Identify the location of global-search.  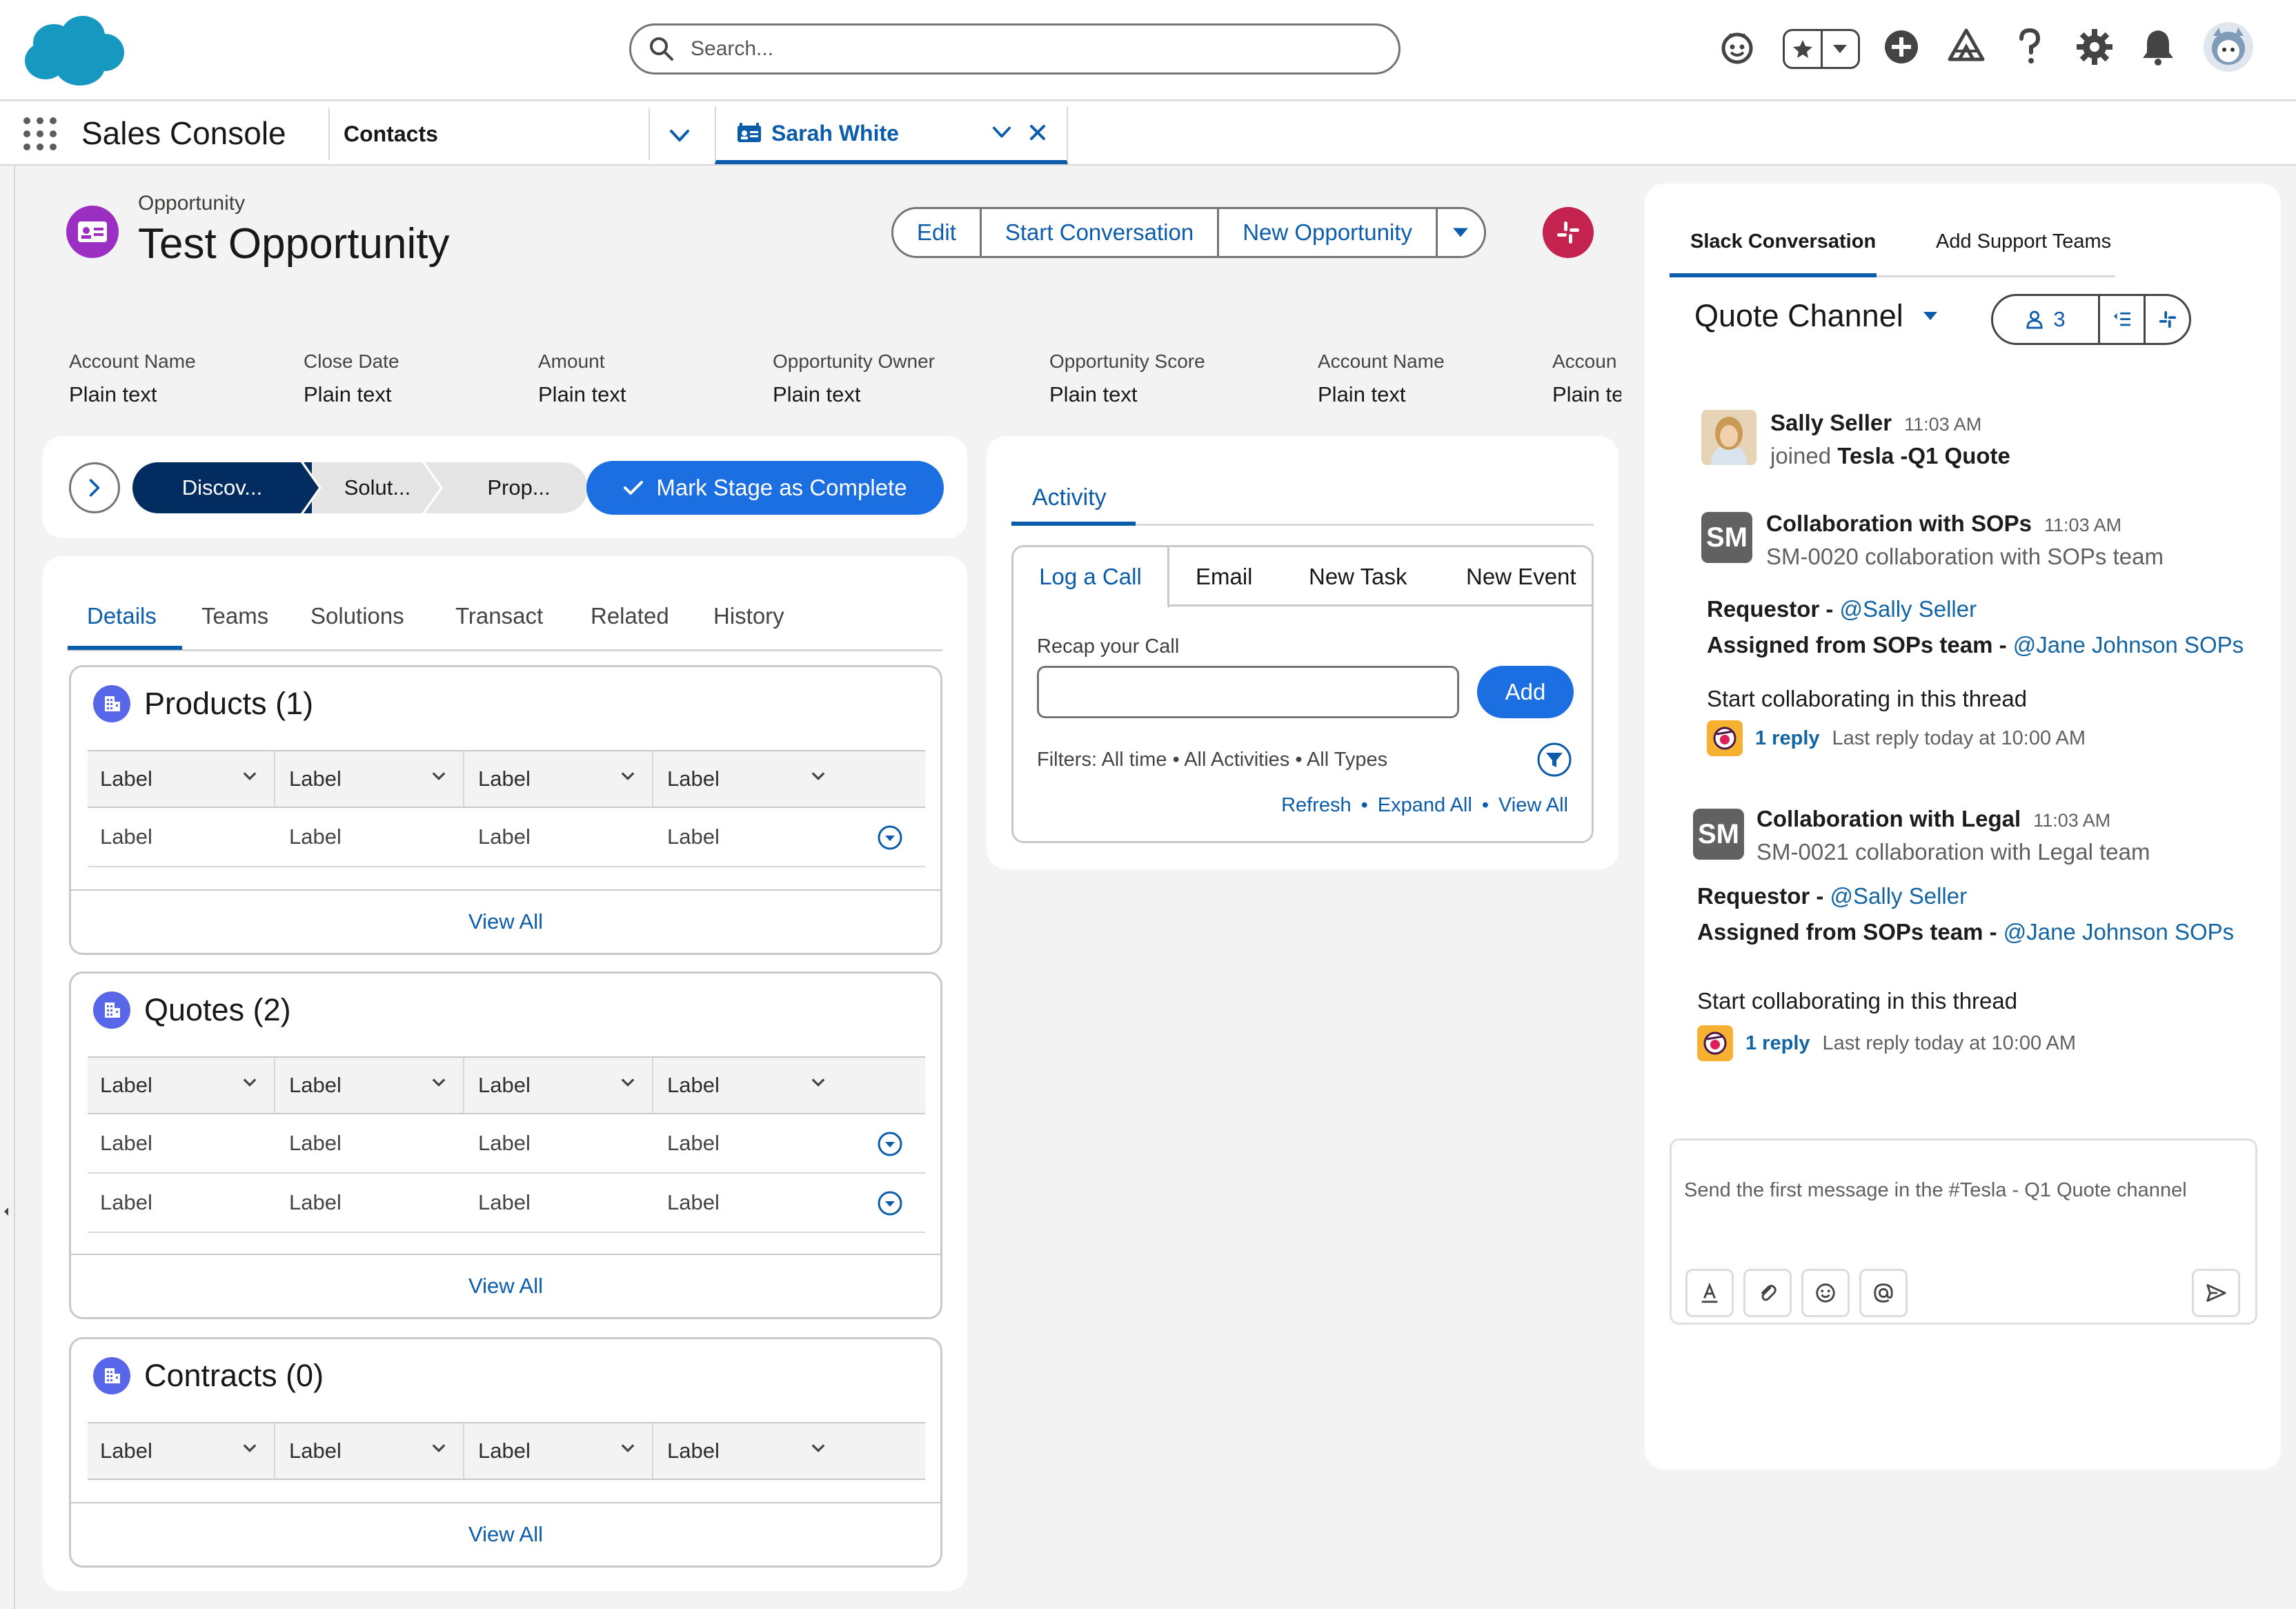
(1015, 49).